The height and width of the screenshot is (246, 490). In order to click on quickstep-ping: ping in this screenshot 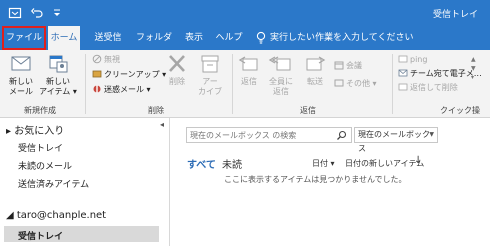, I will do `click(412, 60)`.